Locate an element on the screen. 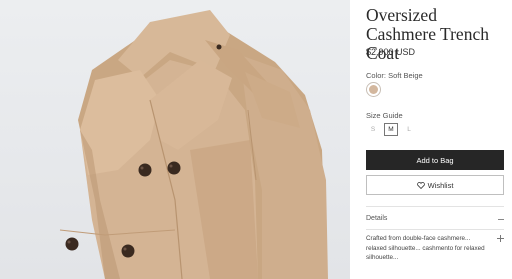 The image size is (512, 279). color-swatch-soft-beige is located at coordinates (373, 89).